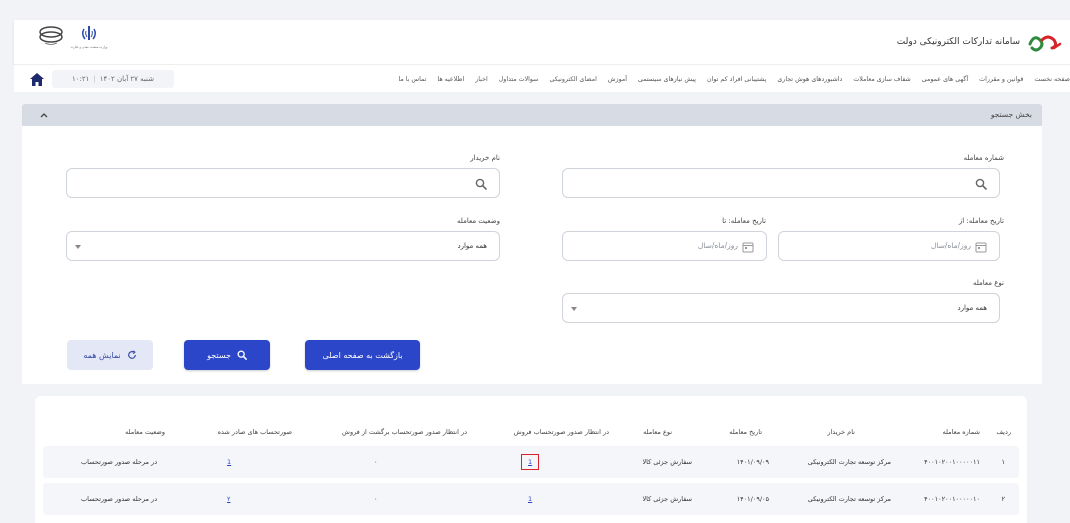 The image size is (1070, 523). Describe the element at coordinates (889, 246) in the screenshot. I see `date-from-input: روز/ماه/سال` at that location.